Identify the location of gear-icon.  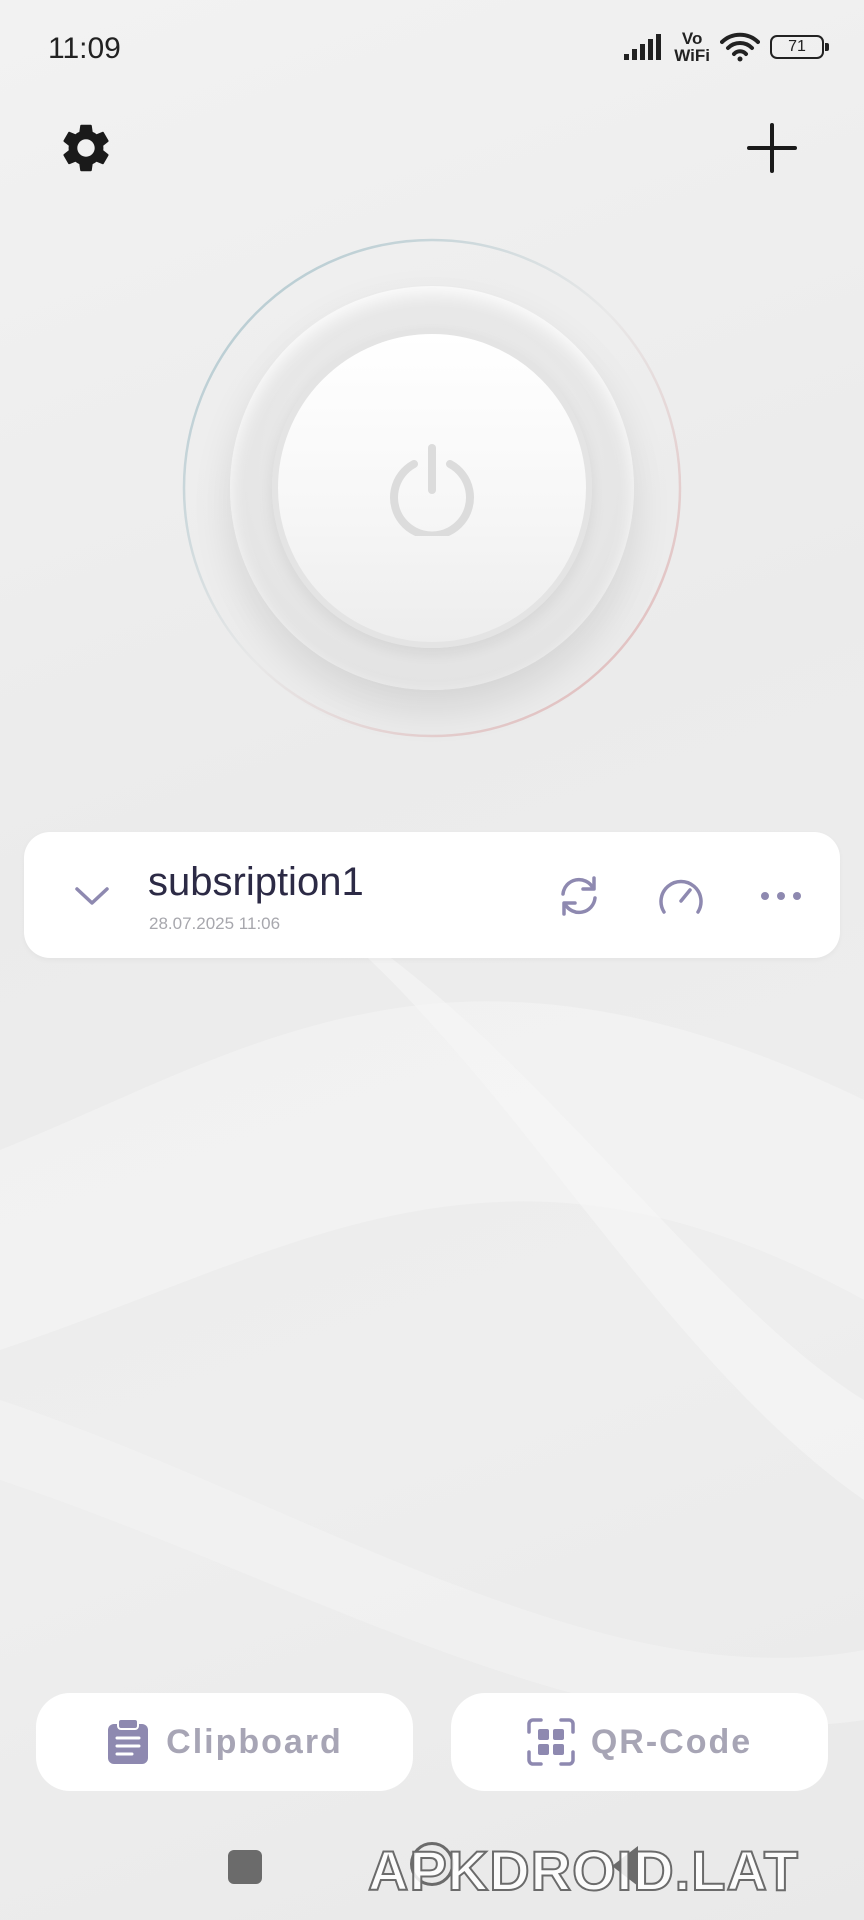
(86, 148).